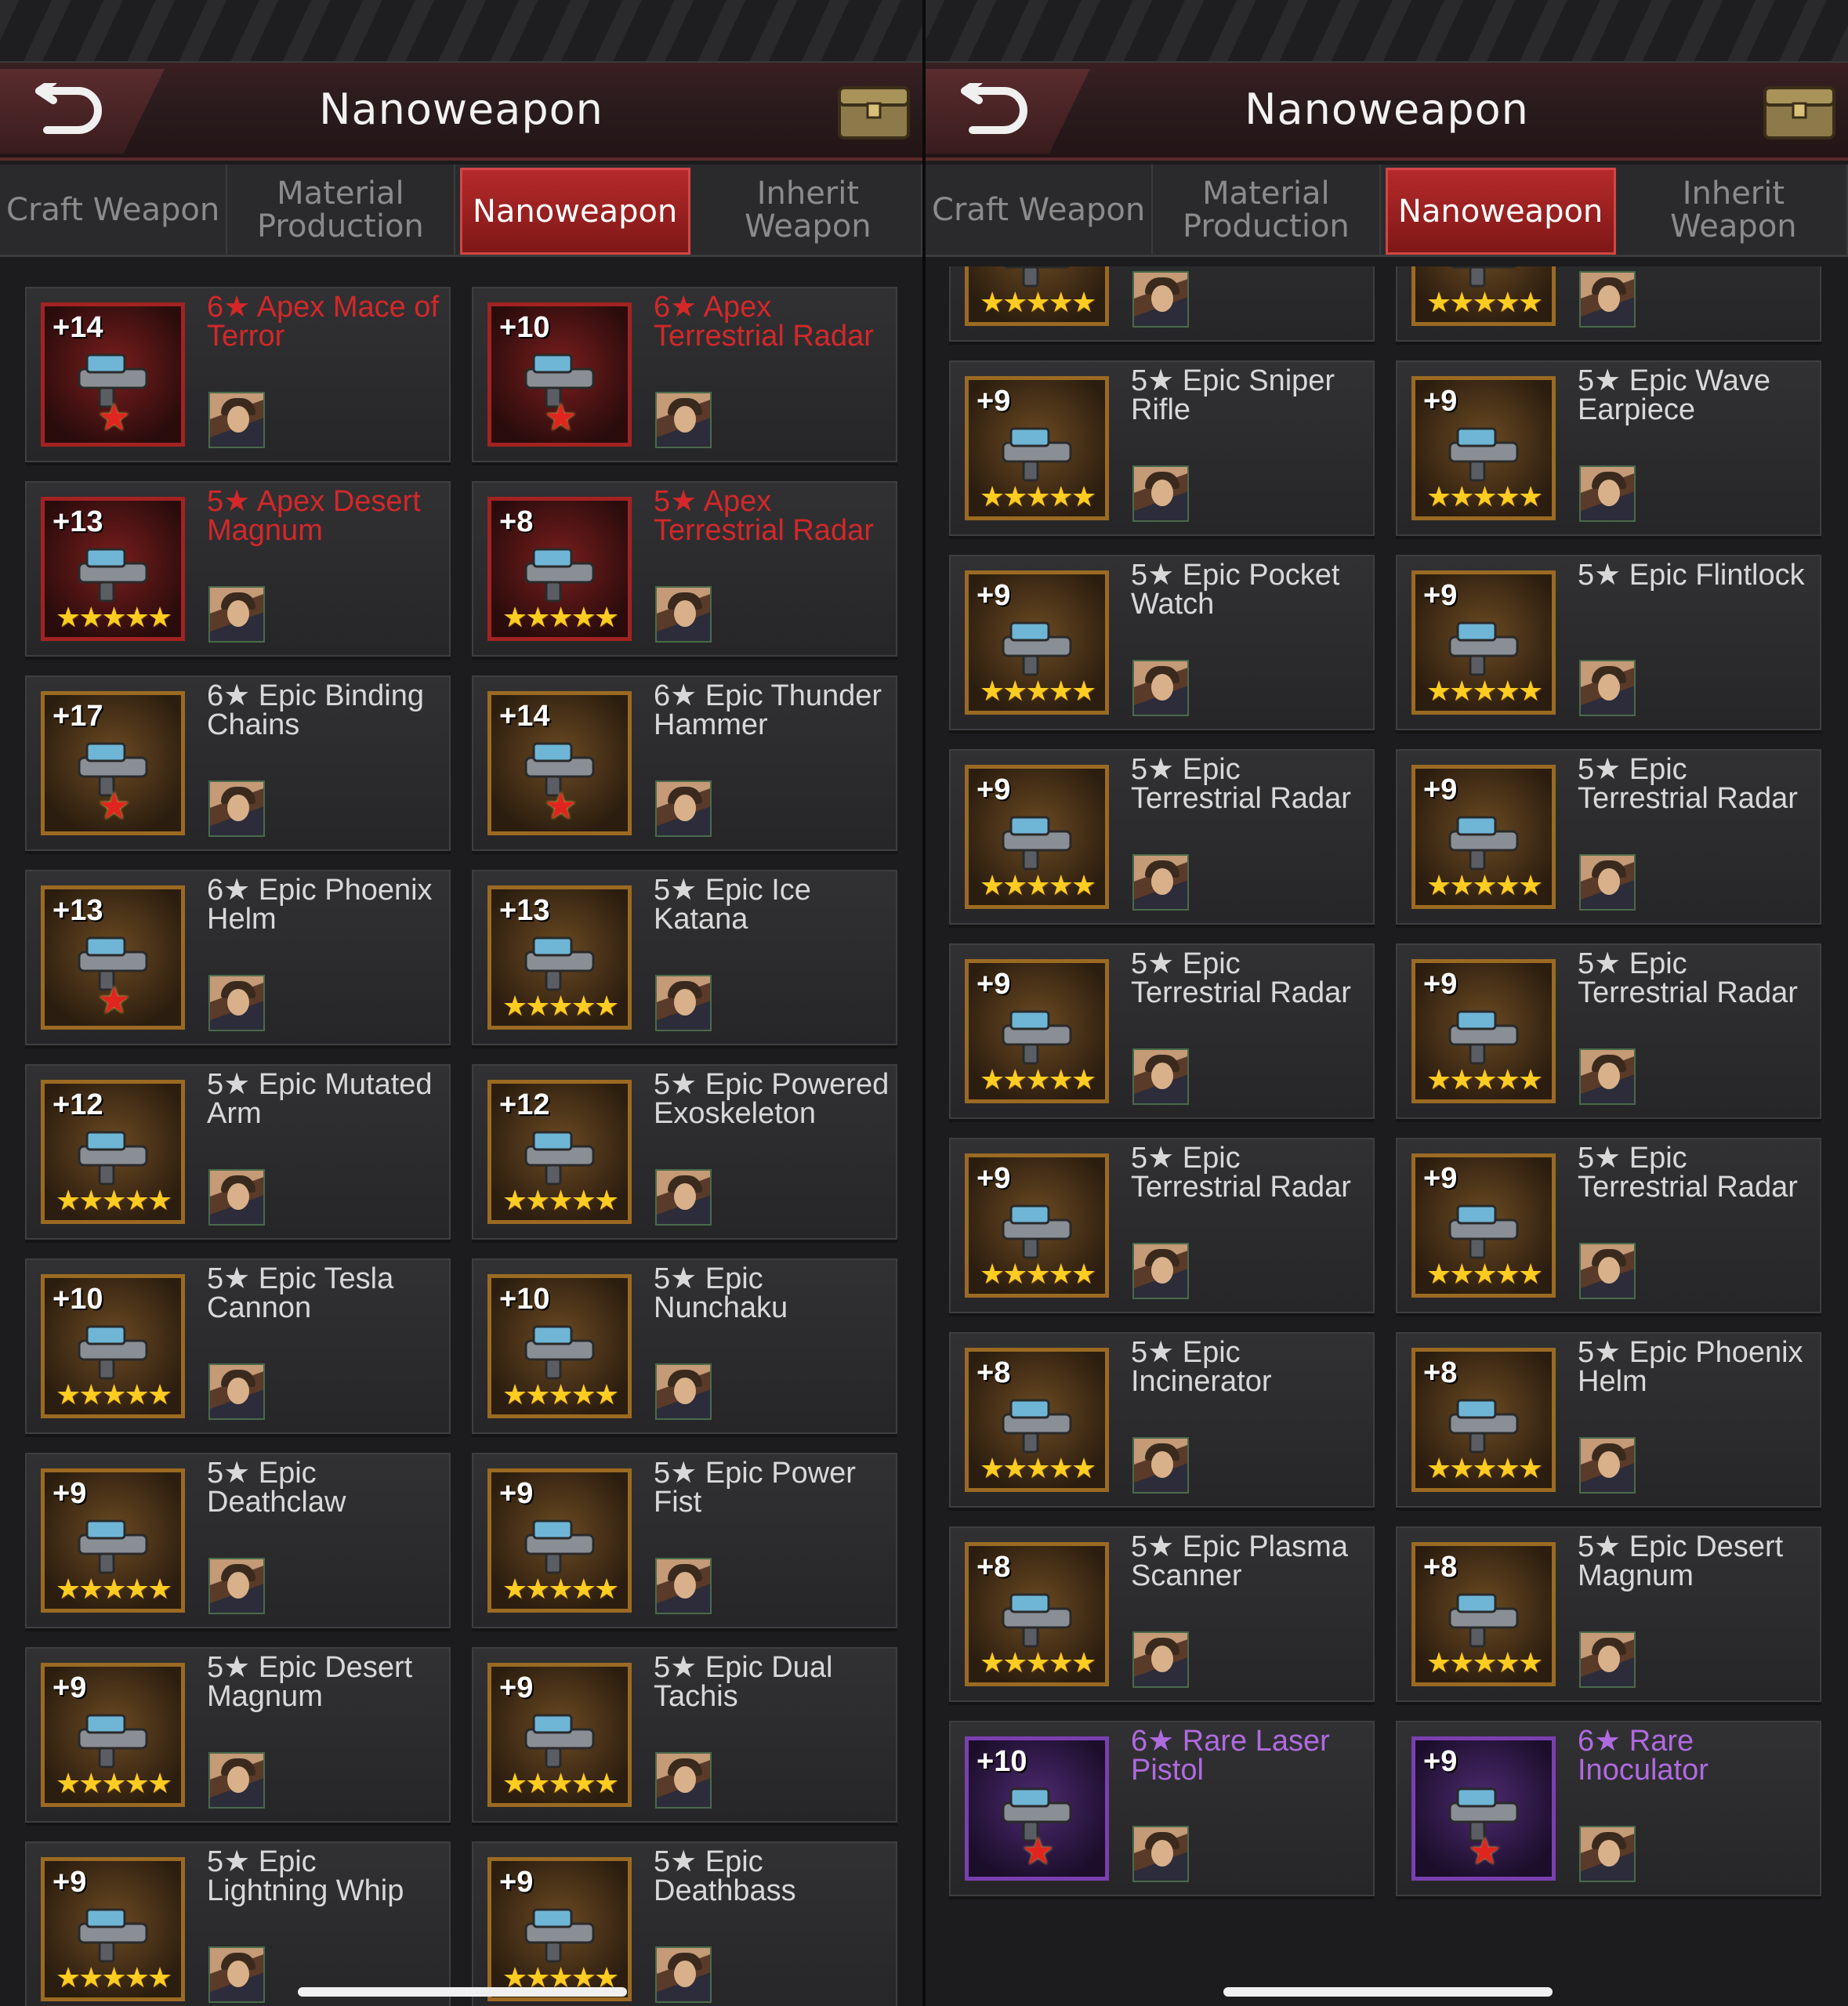 The image size is (1848, 2006). I want to click on radar-icon, so click(1039, 841).